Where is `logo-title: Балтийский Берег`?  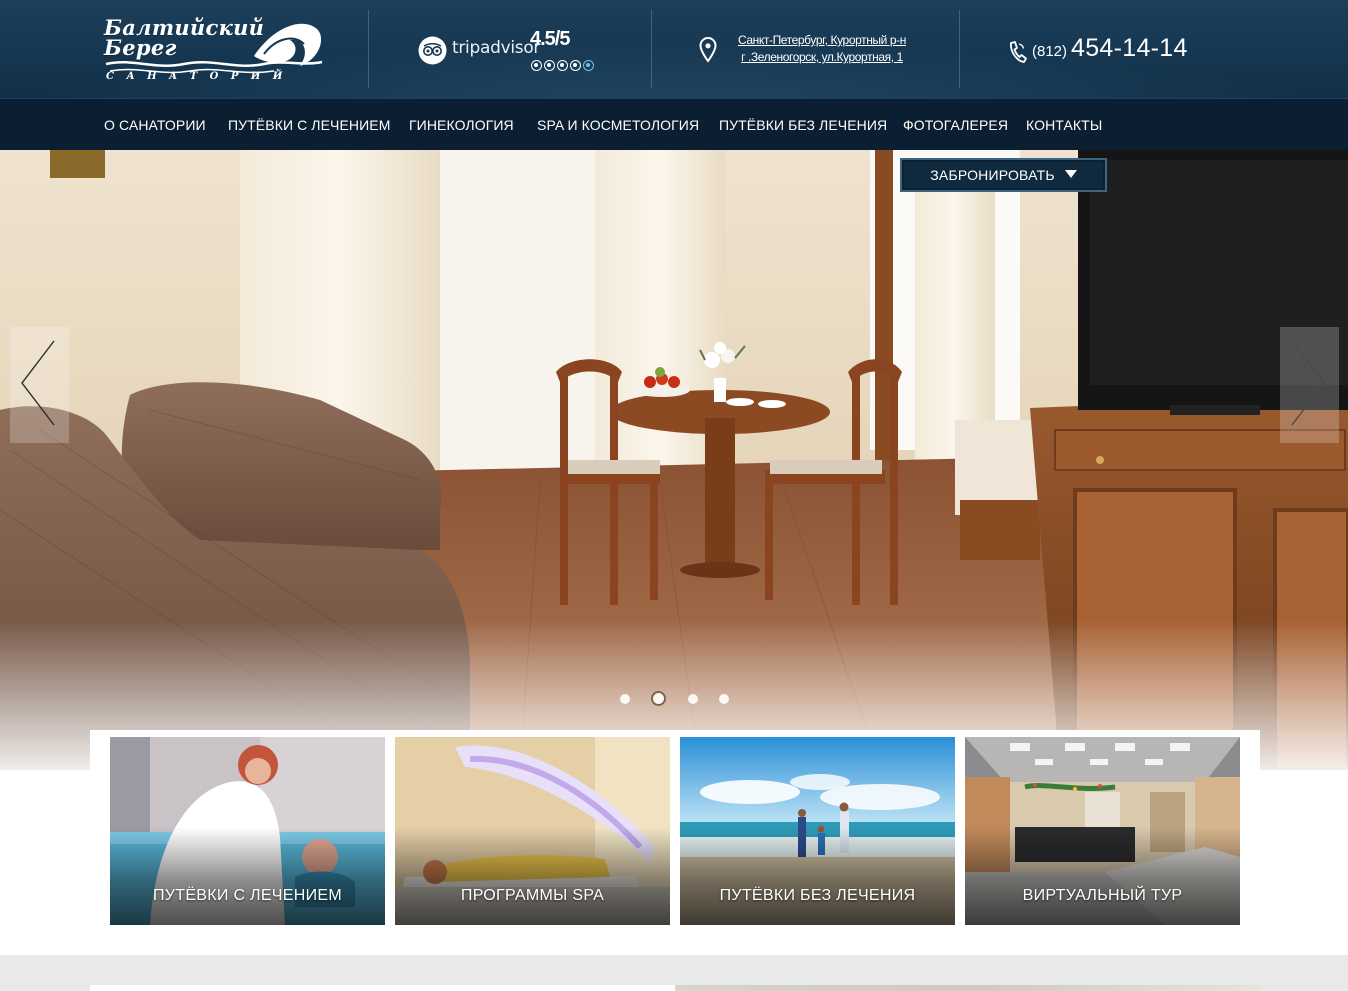
logo-title: Балтийский Берег is located at coordinates (184, 37).